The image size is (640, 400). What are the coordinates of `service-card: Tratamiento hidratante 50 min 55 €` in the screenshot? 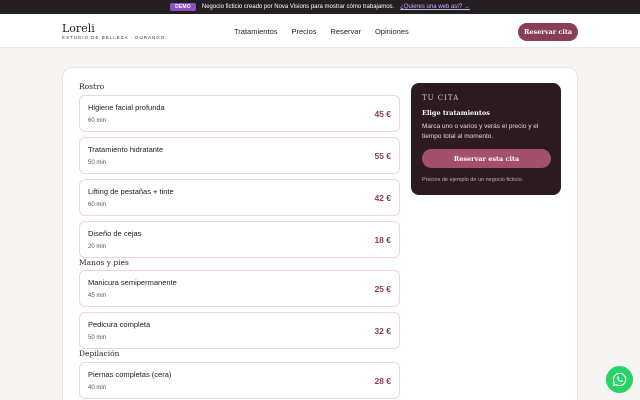 It's located at (239, 155).